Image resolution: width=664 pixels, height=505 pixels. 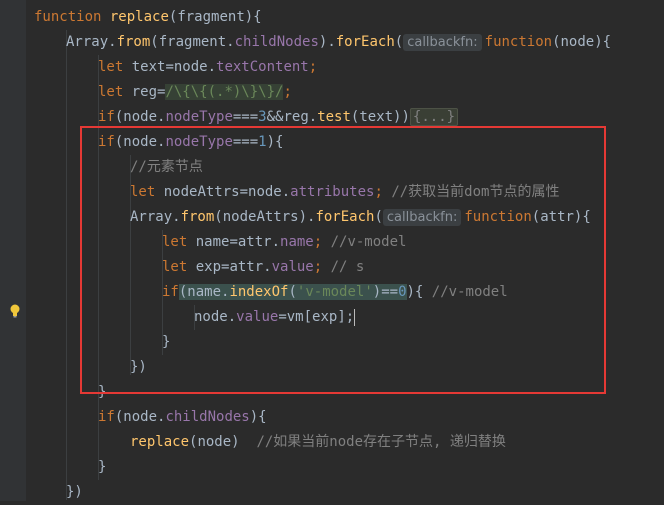 I want to click on code-line: replace(node) //如果当前node存在子节点, 递归替换, so click(x=332, y=442).